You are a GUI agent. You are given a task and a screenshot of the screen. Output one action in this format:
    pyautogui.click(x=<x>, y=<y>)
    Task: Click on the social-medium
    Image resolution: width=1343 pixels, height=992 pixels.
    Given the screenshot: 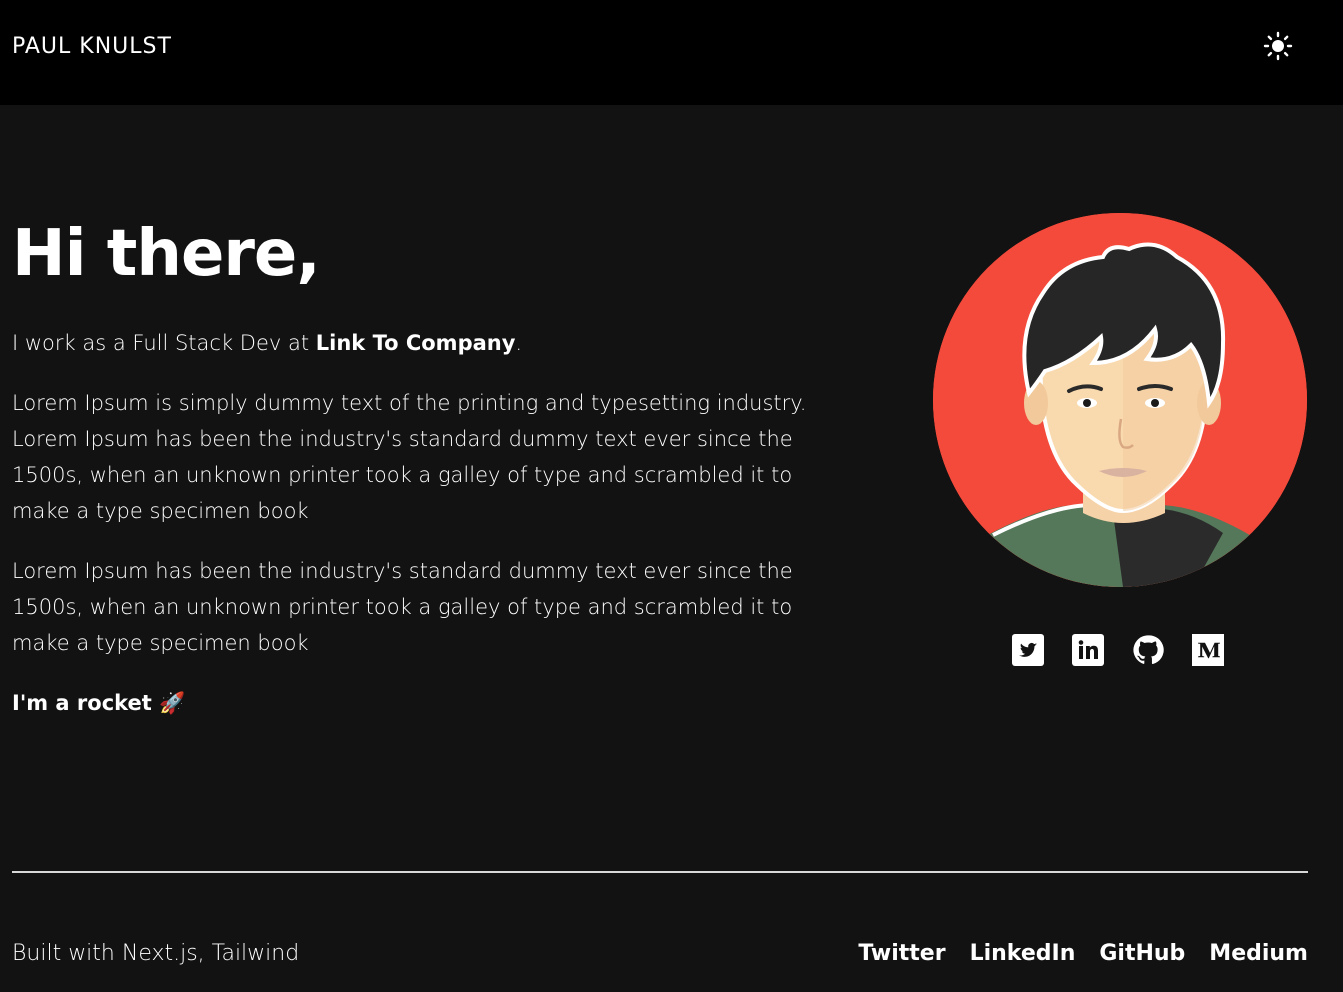 What is the action you would take?
    pyautogui.click(x=1208, y=650)
    